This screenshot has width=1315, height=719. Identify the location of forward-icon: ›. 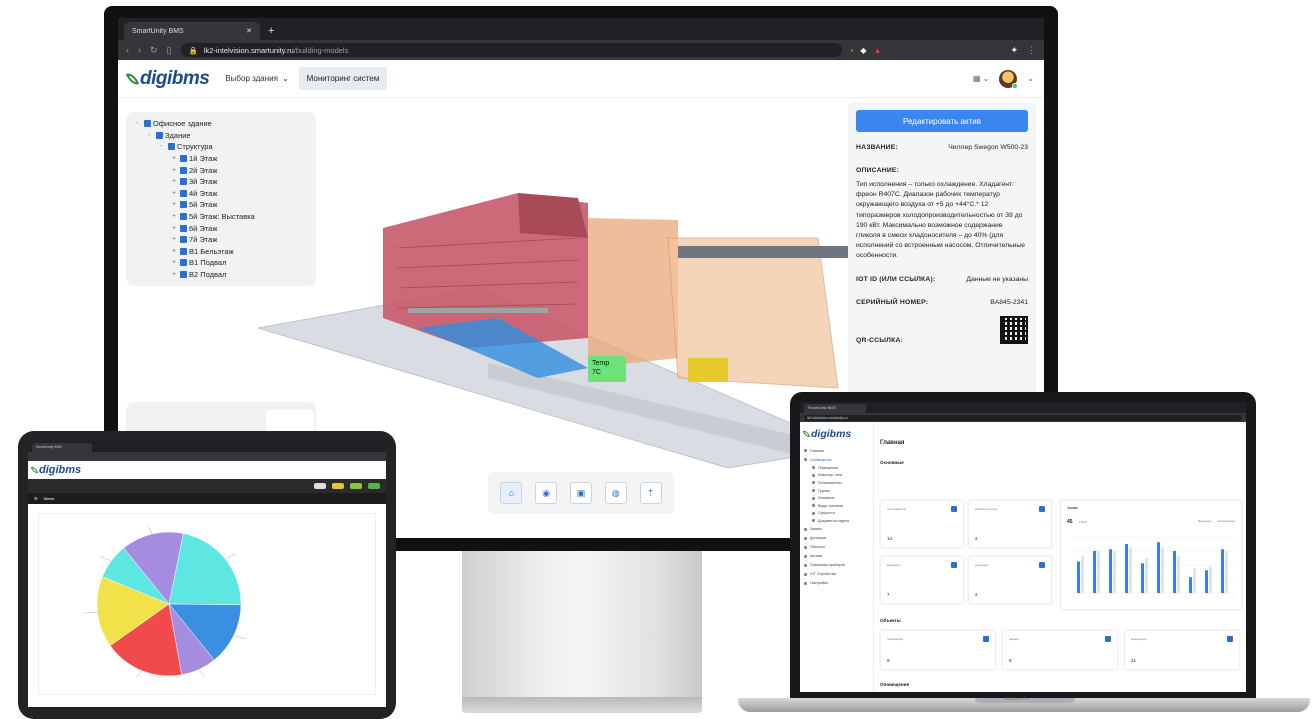
(139, 50).